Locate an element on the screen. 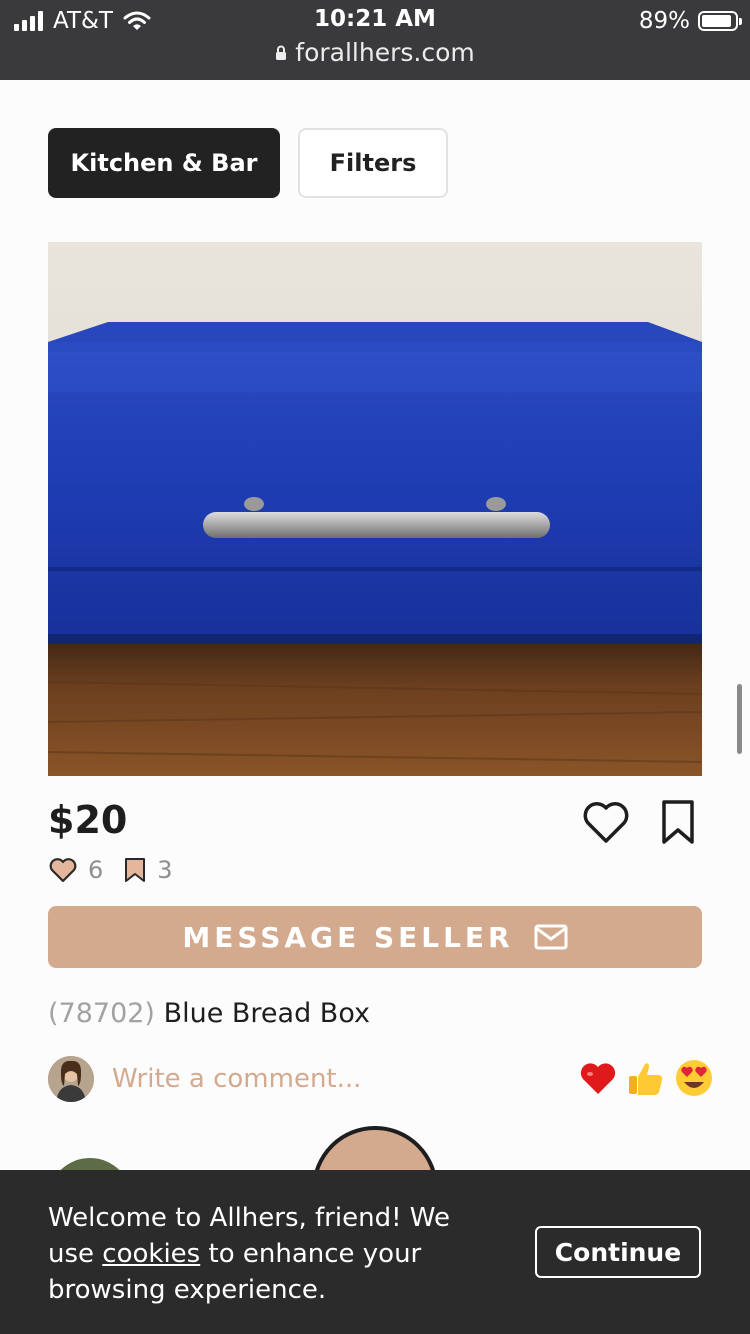 Image resolution: width=750 pixels, height=1334 pixels. heart-count-icon is located at coordinates (63, 870).